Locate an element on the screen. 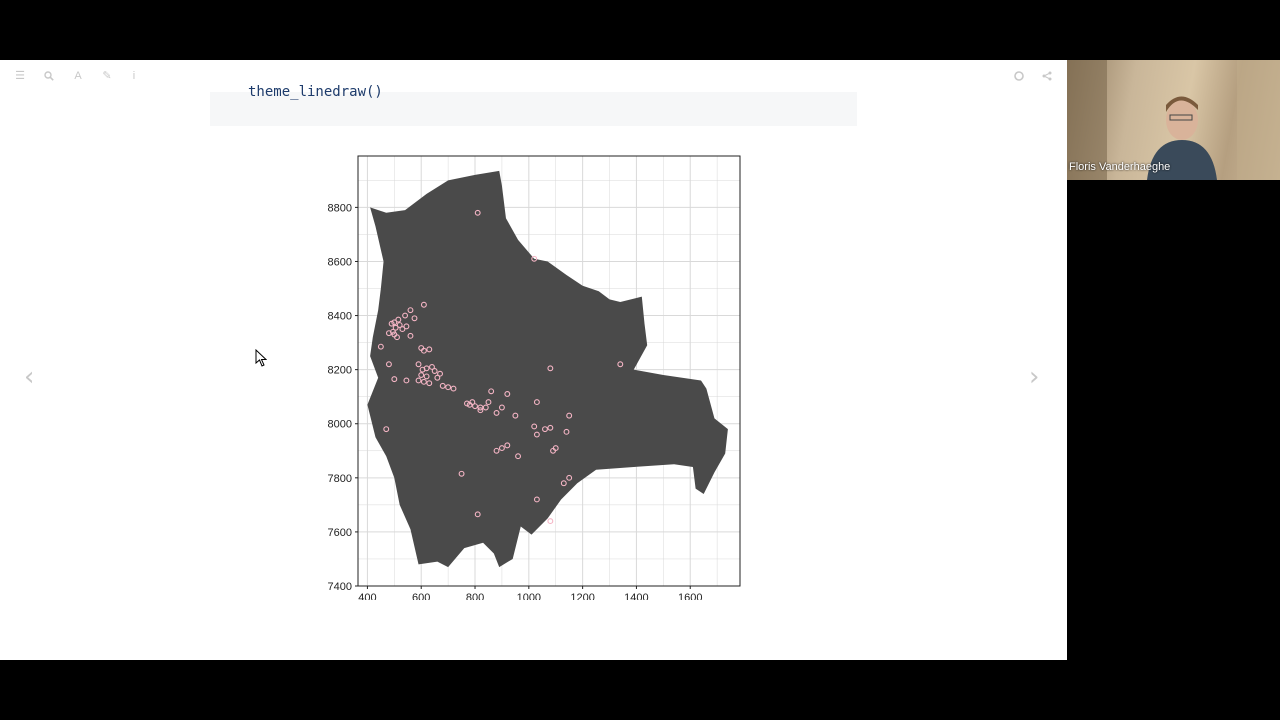  mouse-cursor-icon is located at coordinates (261, 358).